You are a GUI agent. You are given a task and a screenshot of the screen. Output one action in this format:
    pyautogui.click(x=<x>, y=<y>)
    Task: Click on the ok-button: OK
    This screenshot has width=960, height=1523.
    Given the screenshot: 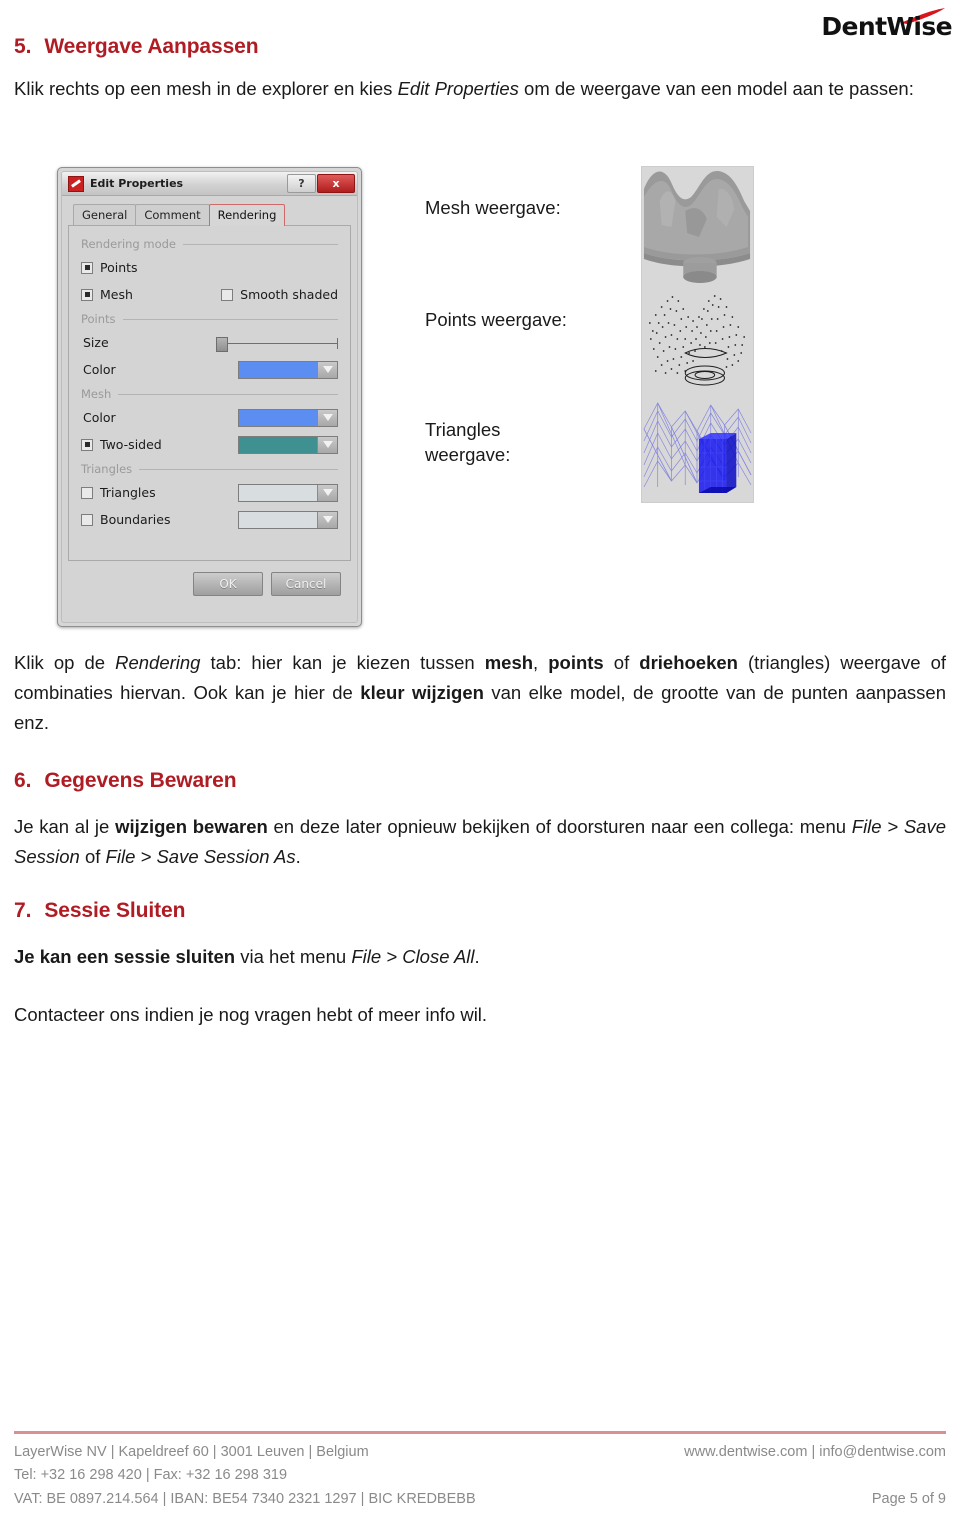 What is the action you would take?
    pyautogui.click(x=228, y=584)
    